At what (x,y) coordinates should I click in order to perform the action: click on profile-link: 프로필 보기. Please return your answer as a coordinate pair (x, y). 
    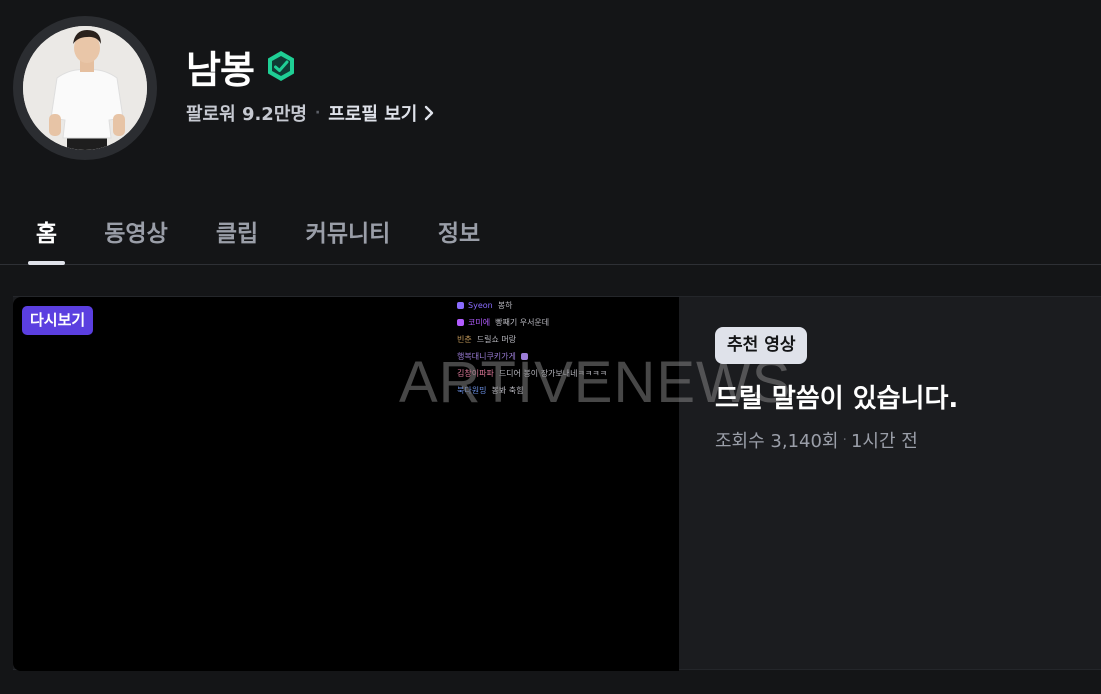
    Looking at the image, I should click on (381, 113).